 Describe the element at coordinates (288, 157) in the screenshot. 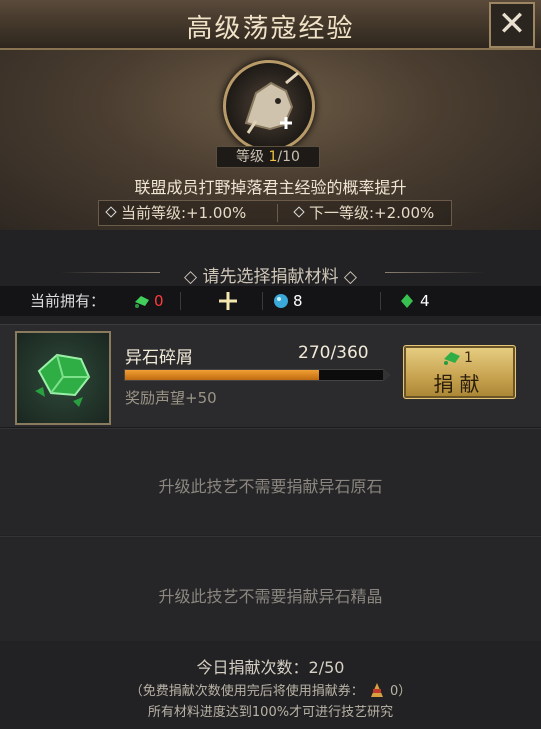

I see `level-max: /10` at that location.